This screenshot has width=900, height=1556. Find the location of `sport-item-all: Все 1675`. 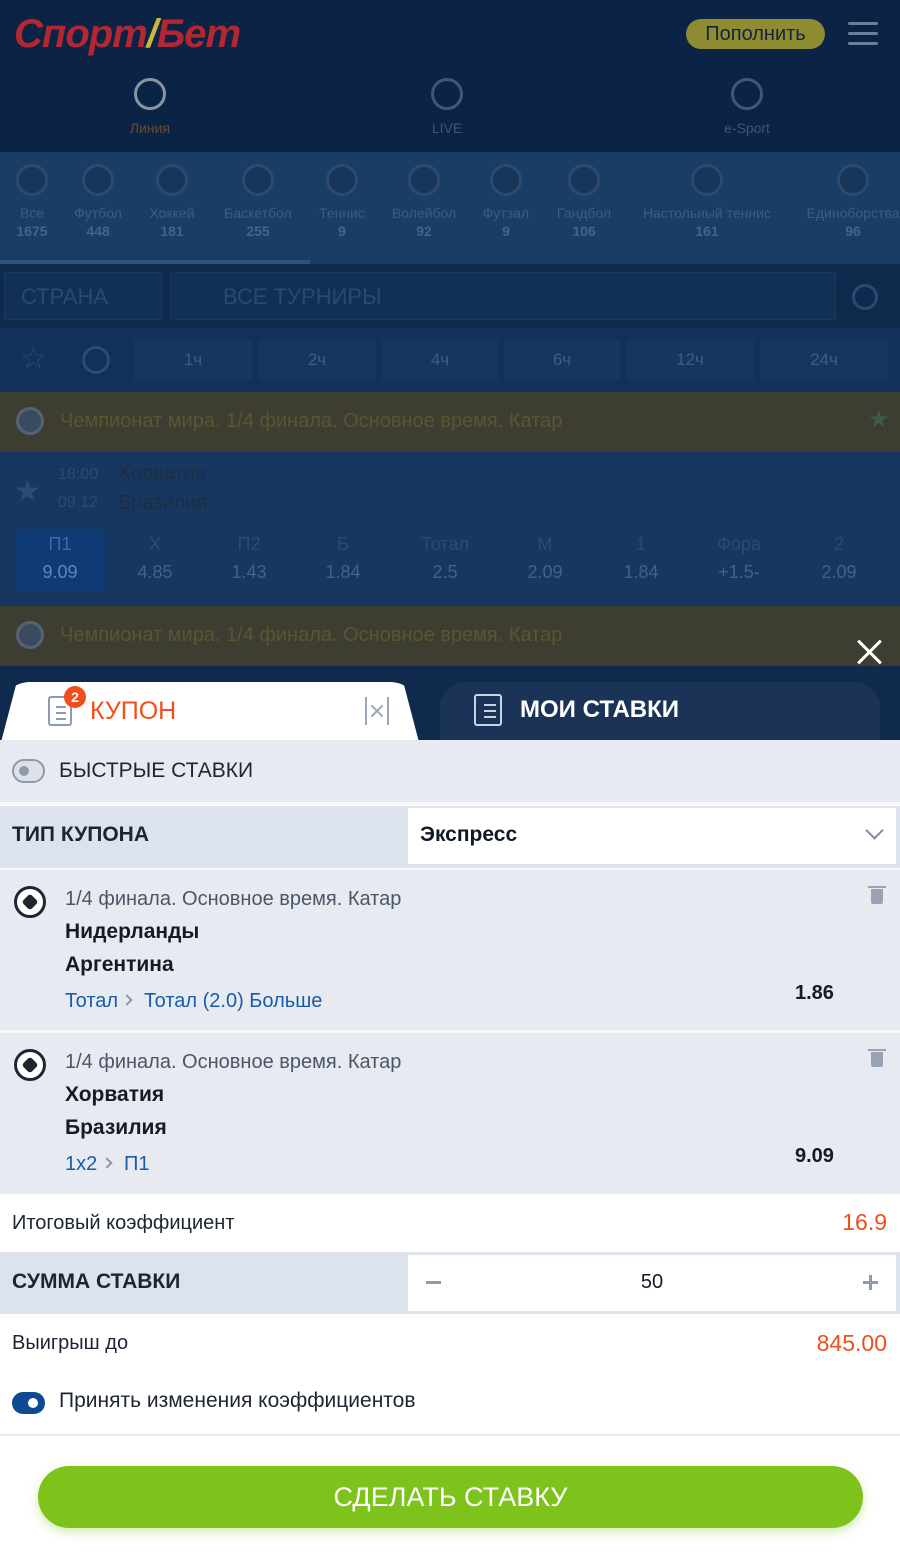

sport-item-all: Все 1675 is located at coordinates (32, 202).